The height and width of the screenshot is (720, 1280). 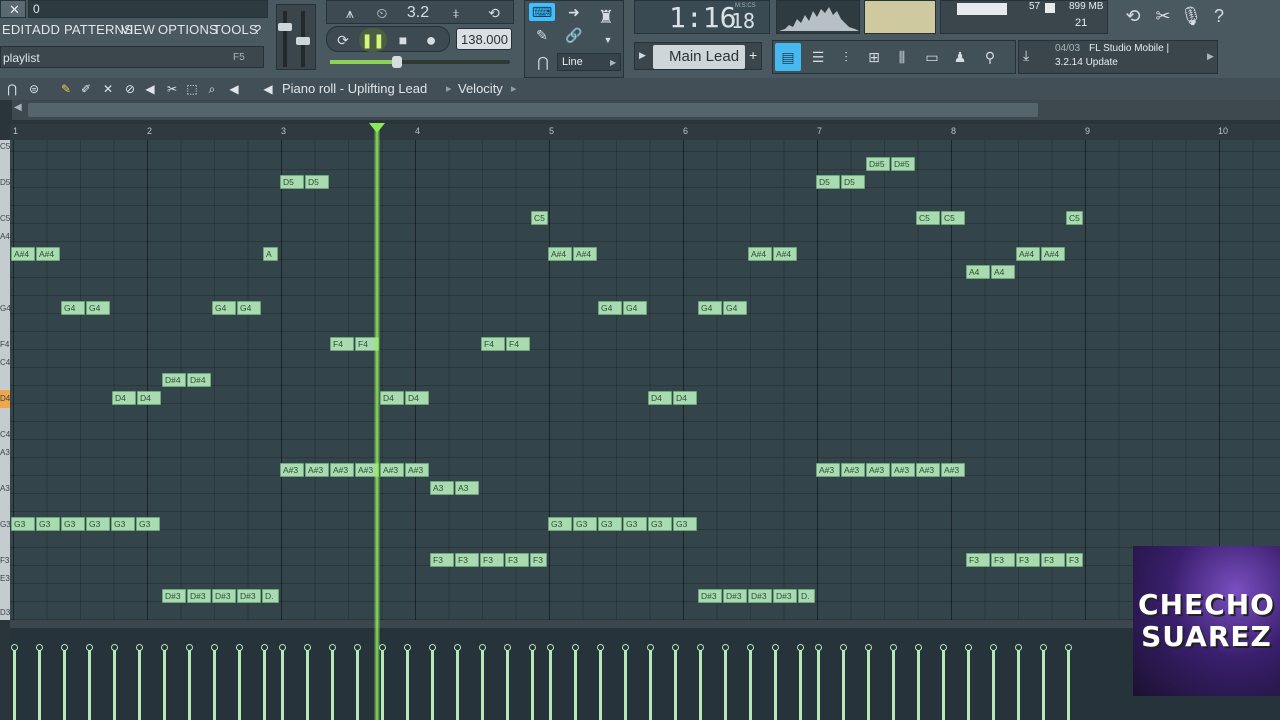 What do you see at coordinates (542, 35) in the screenshot?
I see `pencil-mode-icon: ✎` at bounding box center [542, 35].